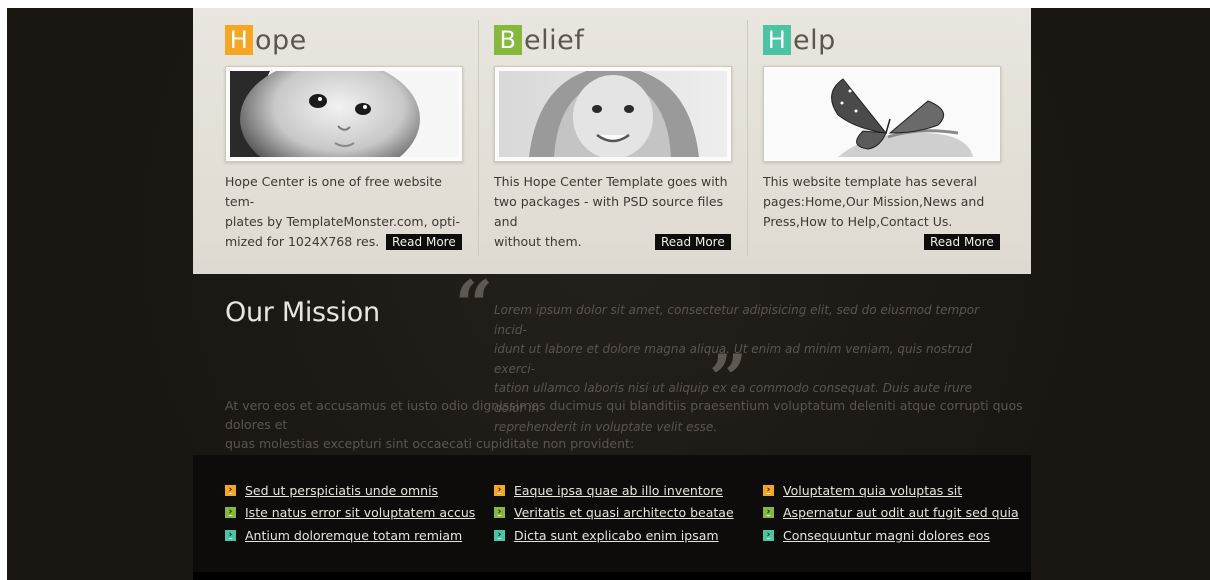 This screenshot has height=580, width=1210. I want to click on child-hood-photo, so click(613, 114).